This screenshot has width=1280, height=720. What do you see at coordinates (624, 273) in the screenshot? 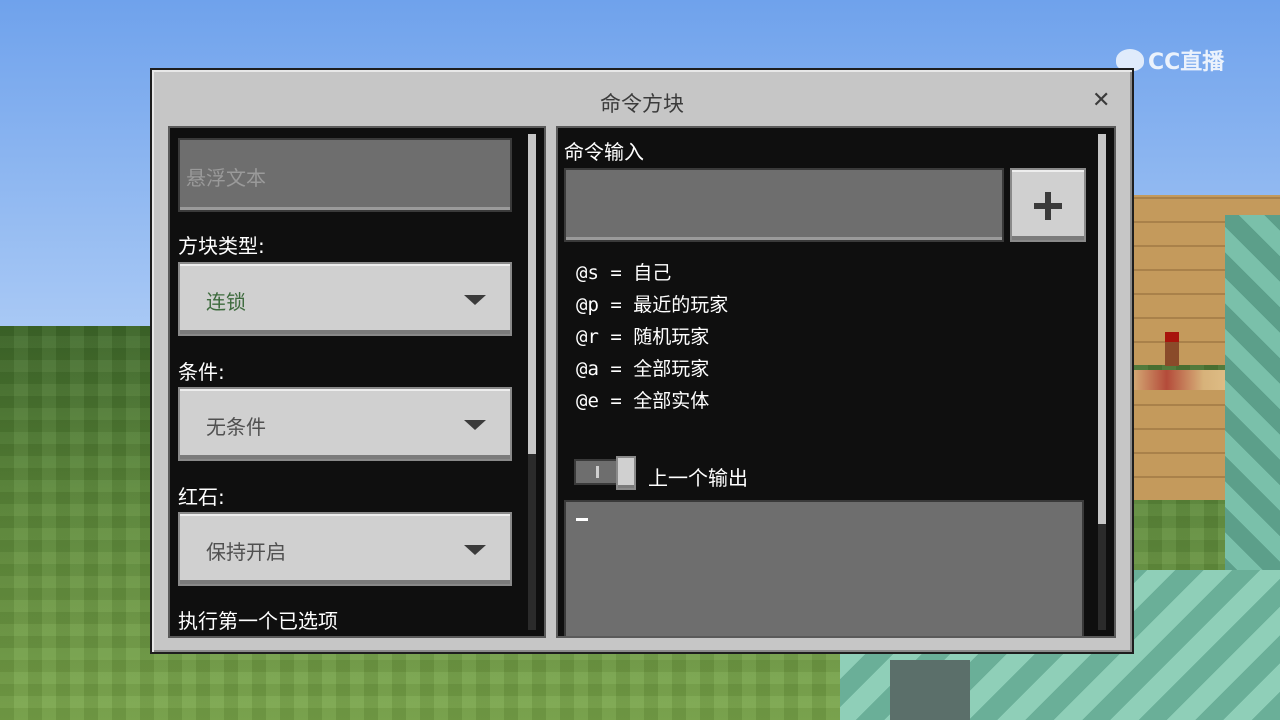
I see `selector-help-self: @s = 自己` at bounding box center [624, 273].